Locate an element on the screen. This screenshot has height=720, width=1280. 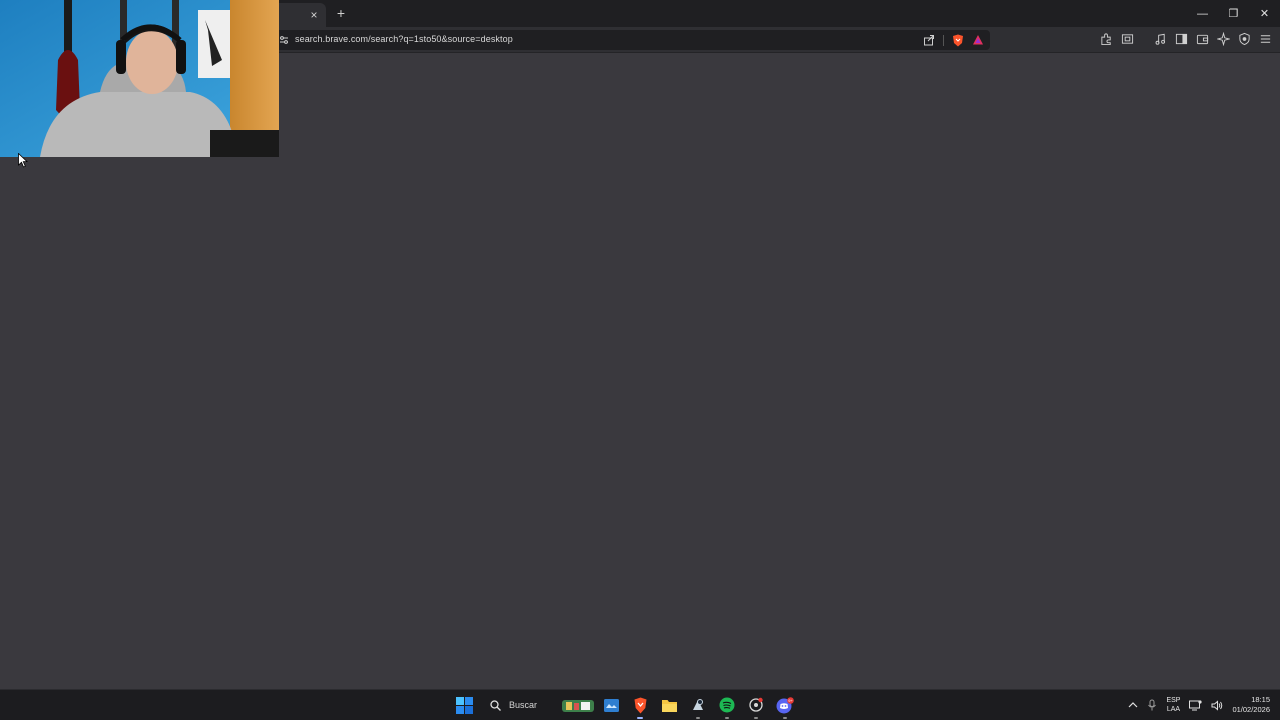
spotify-icon is located at coordinates (727, 705).